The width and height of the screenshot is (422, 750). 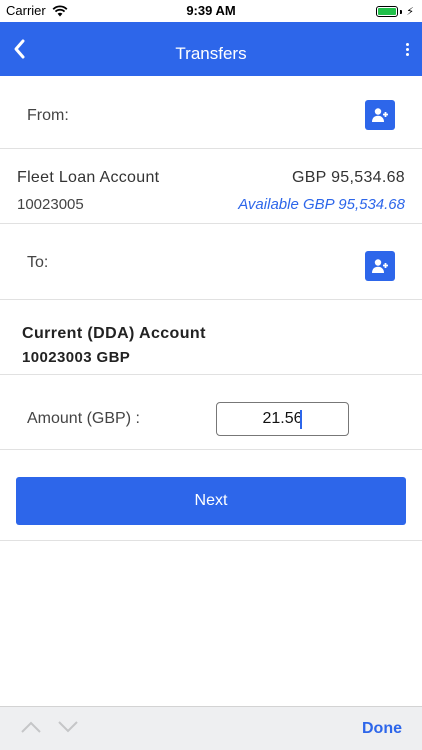 I want to click on from-contact-button, so click(x=380, y=115).